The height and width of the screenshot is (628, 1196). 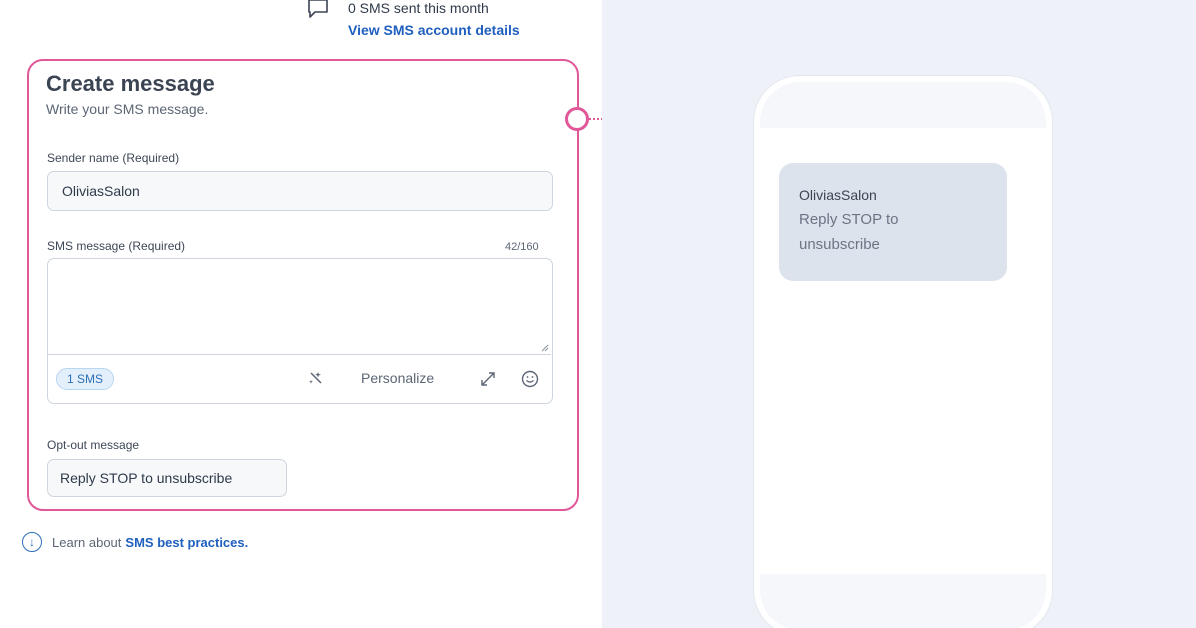 What do you see at coordinates (130, 83) in the screenshot?
I see `card-title: Create message` at bounding box center [130, 83].